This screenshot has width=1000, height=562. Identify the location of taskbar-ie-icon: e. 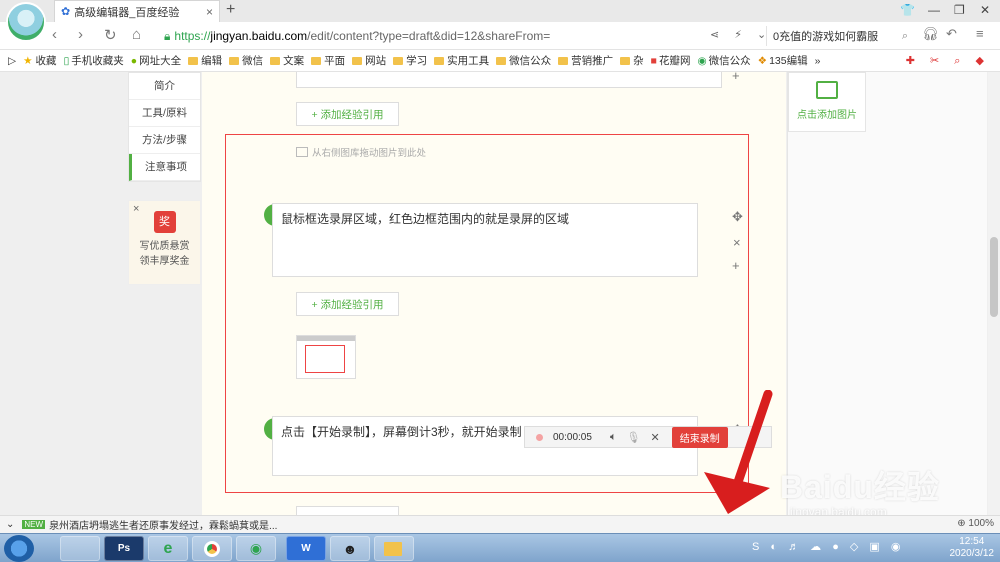
(168, 548).